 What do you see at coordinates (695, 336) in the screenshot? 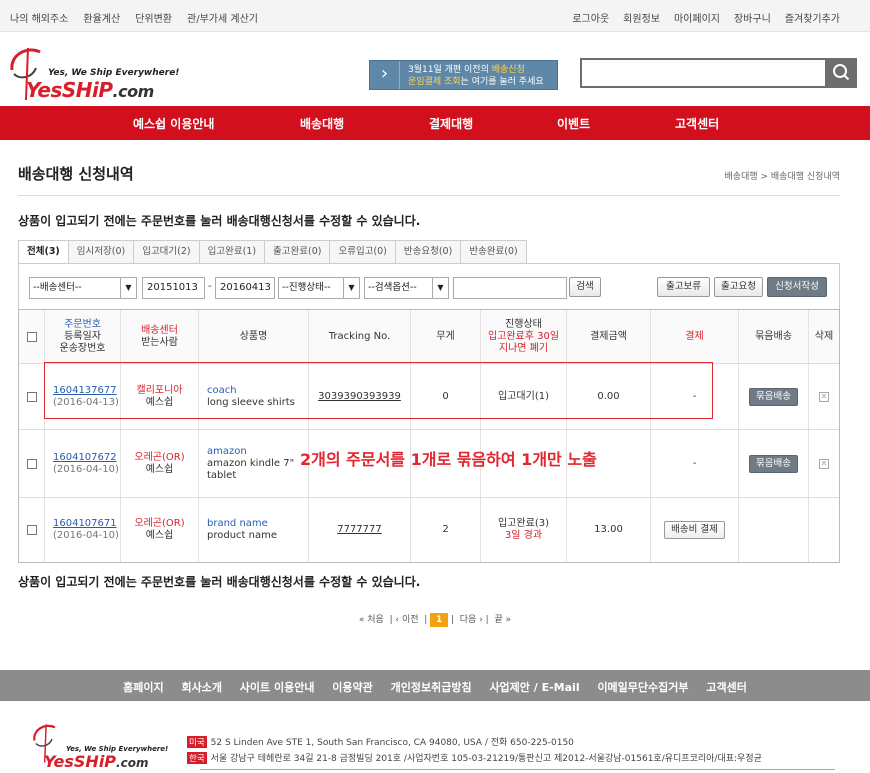
I see `header-payment: 결제` at bounding box center [695, 336].